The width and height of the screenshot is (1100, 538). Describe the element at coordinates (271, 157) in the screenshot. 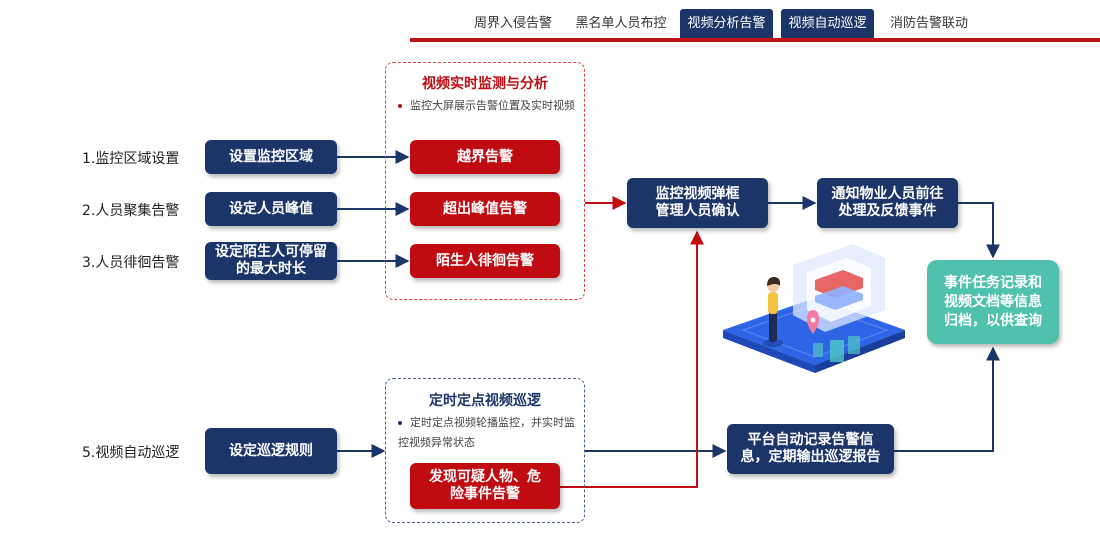

I see `set-monitor-area-box: 设置监控区域` at that location.